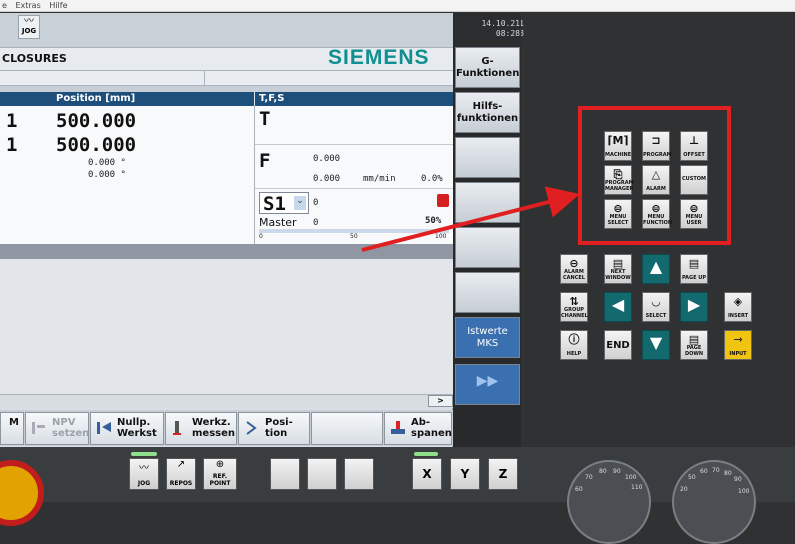 The width and height of the screenshot is (795, 544). What do you see at coordinates (300, 203) in the screenshot?
I see `chevron-down-icon: ⌄` at bounding box center [300, 203].